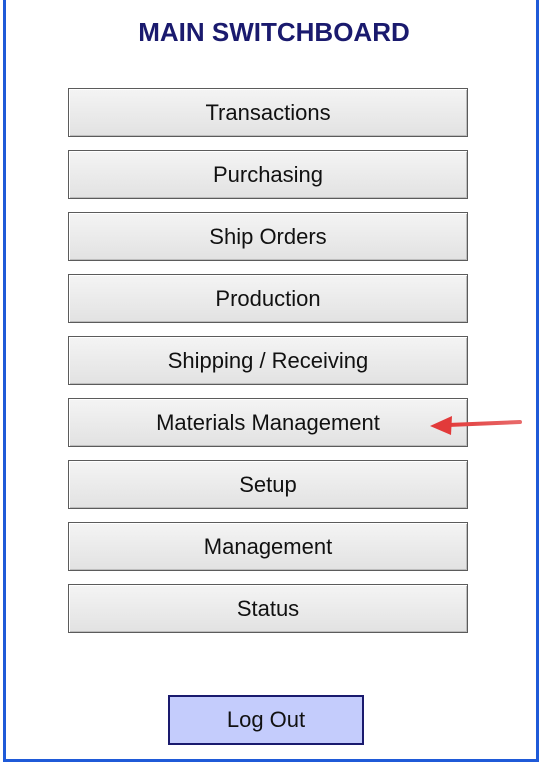 The width and height of the screenshot is (545, 766). Describe the element at coordinates (274, 32) in the screenshot. I see `page-title: MAIN SWITCHBOARD` at that location.